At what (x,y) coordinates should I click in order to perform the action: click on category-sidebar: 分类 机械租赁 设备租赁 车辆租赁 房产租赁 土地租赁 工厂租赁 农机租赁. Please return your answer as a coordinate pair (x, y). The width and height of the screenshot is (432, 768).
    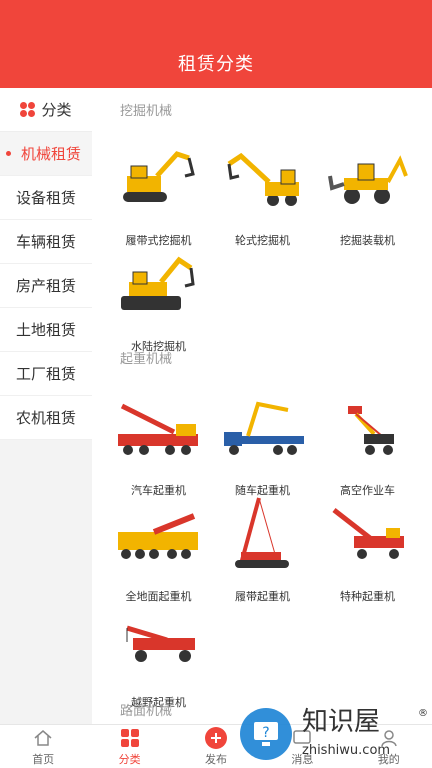
    Looking at the image, I should click on (46, 264).